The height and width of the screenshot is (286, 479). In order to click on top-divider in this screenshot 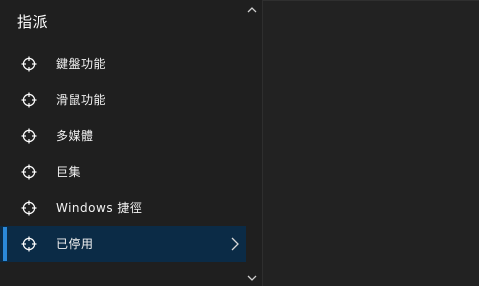, I will do `click(371, 0)`.